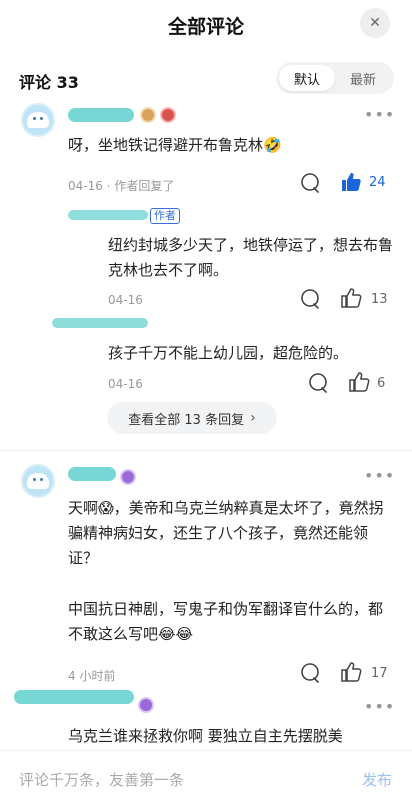  What do you see at coordinates (206, 775) in the screenshot?
I see `comment-input-bar: 评论千万条，友善第一条 发布` at bounding box center [206, 775].